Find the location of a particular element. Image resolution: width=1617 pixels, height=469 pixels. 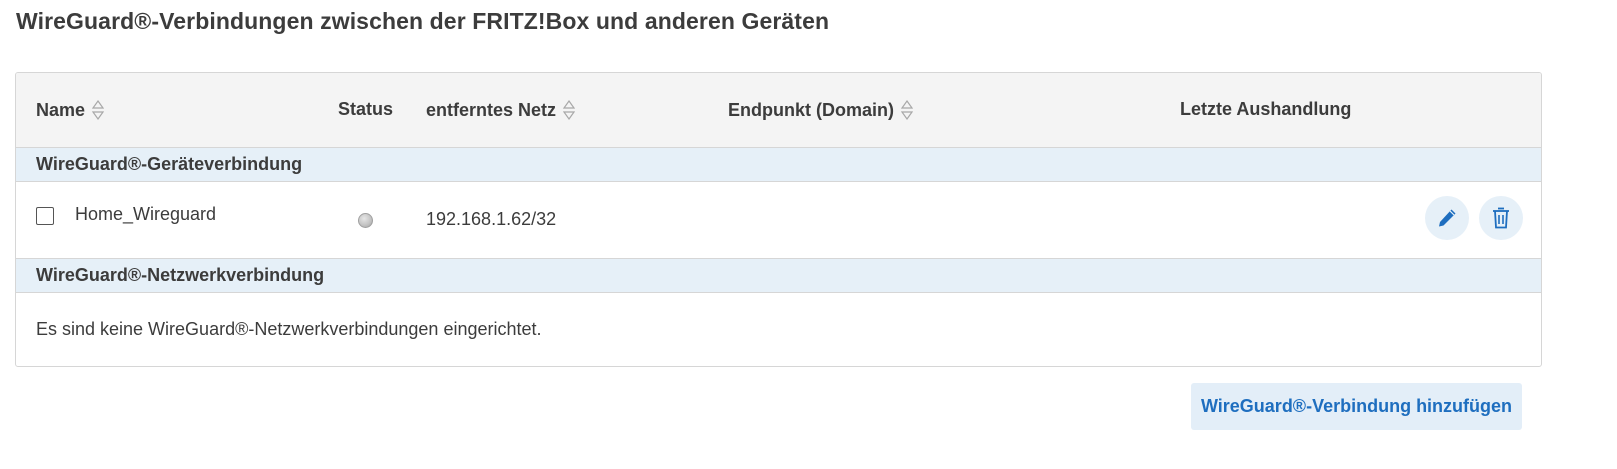

group-label: WireGuard®-Netzwerkverbindung is located at coordinates (180, 275).